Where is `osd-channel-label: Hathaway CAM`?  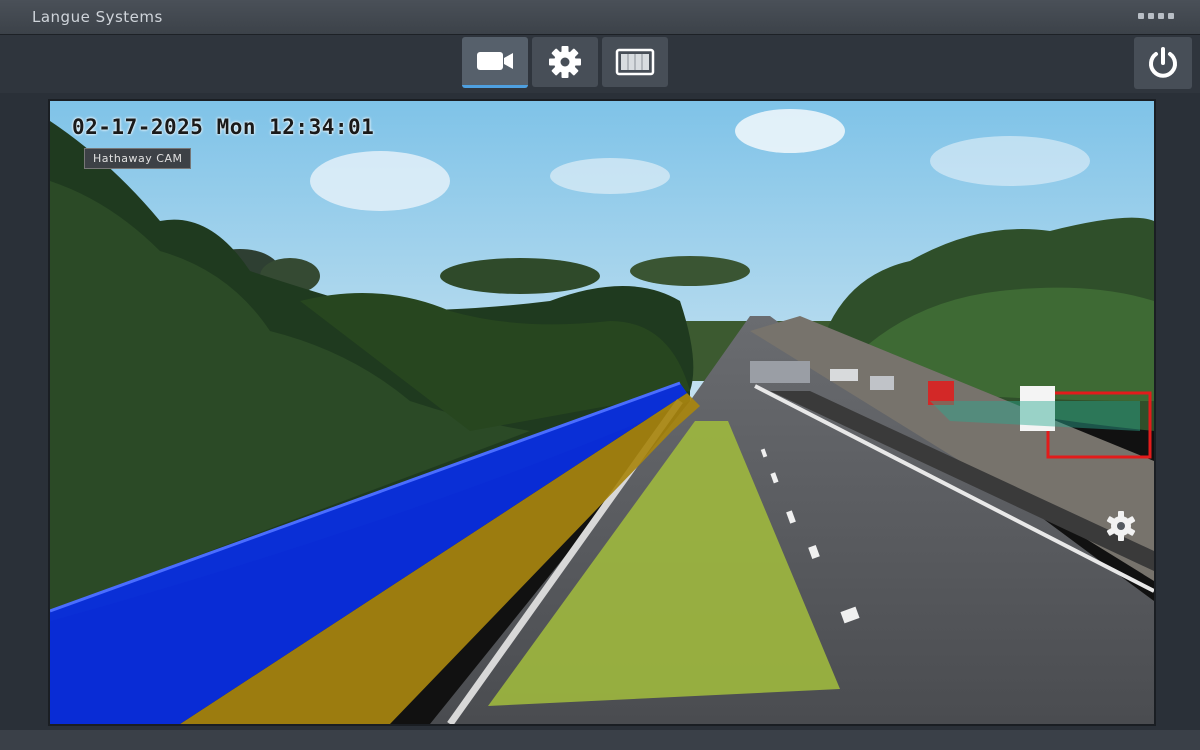
osd-channel-label: Hathaway CAM is located at coordinates (138, 158).